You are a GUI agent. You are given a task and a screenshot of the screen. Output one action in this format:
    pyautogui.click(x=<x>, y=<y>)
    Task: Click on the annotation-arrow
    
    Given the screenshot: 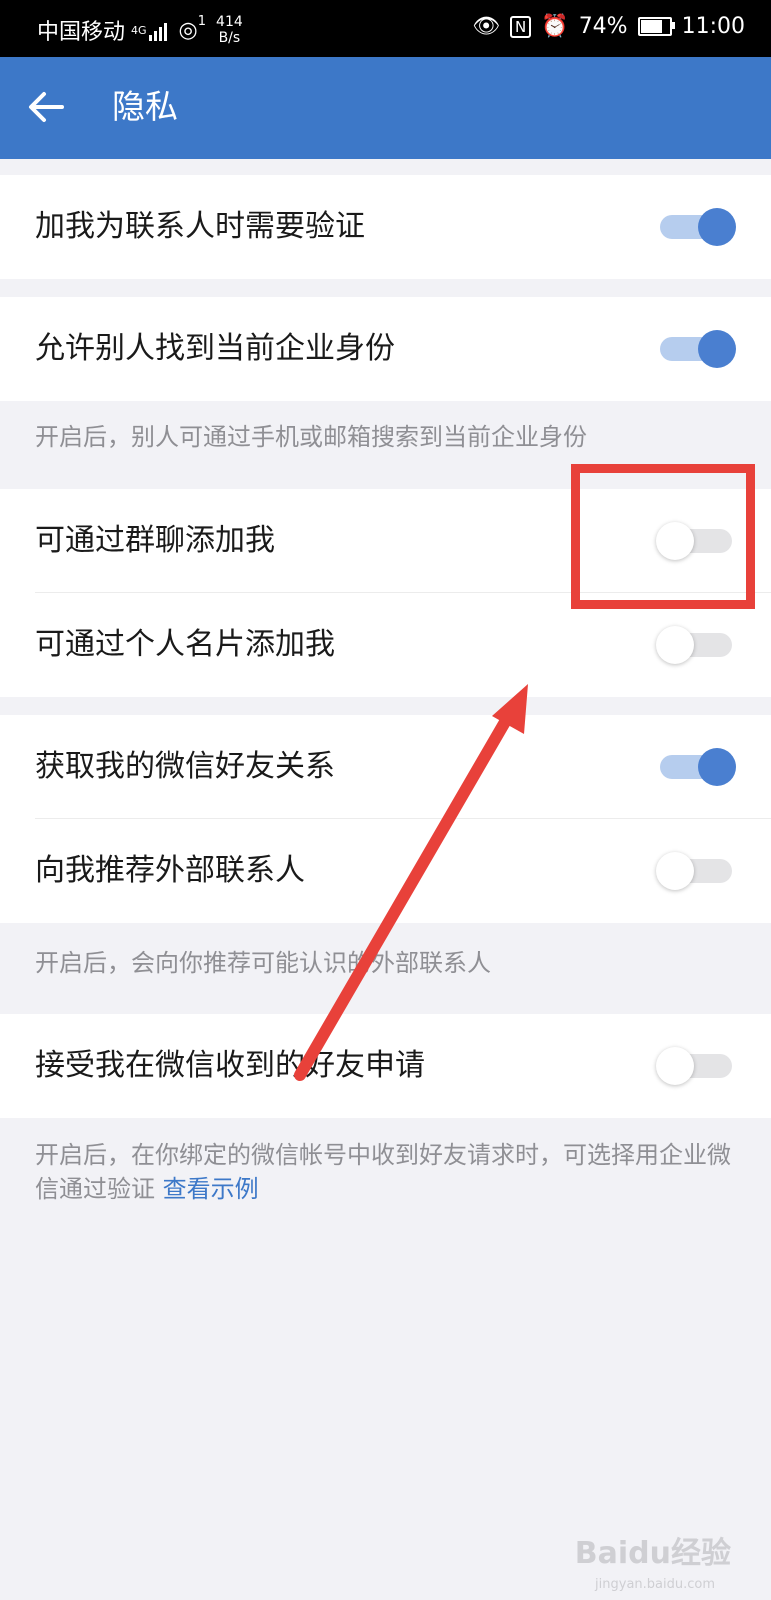 What is the action you would take?
    pyautogui.click(x=411, y=882)
    